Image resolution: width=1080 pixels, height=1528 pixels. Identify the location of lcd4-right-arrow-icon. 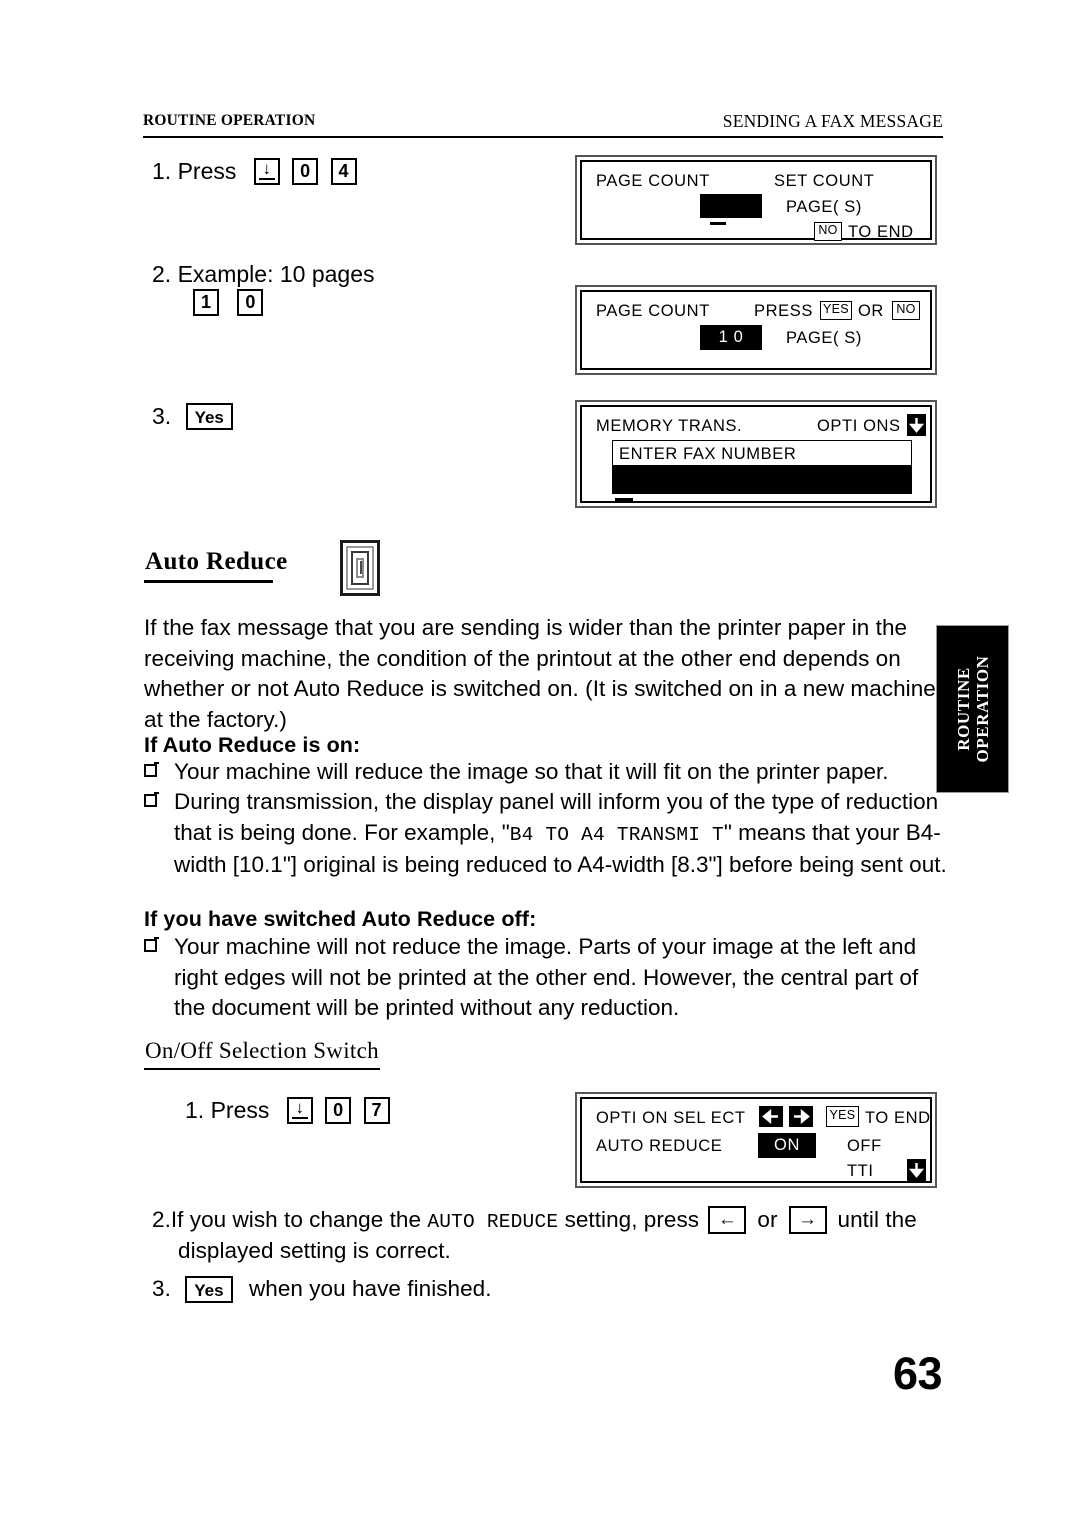
(801, 1116).